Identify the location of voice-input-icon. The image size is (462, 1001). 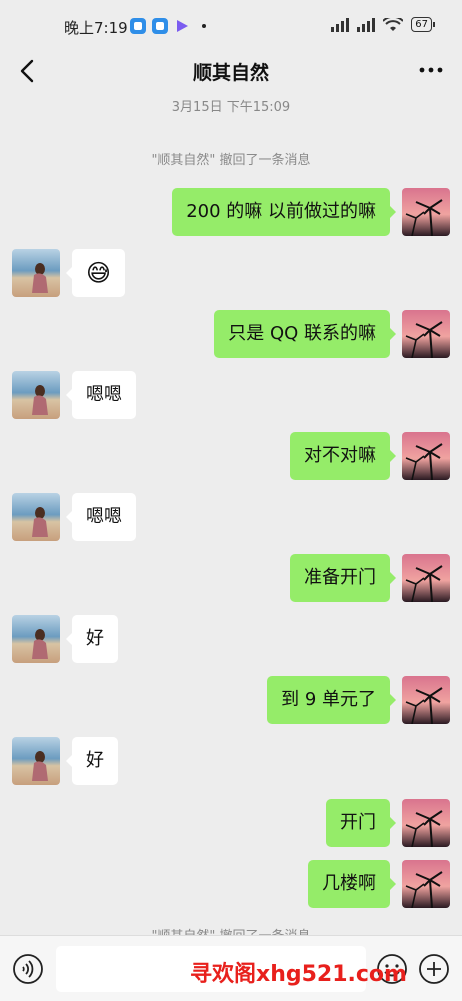
(28, 969).